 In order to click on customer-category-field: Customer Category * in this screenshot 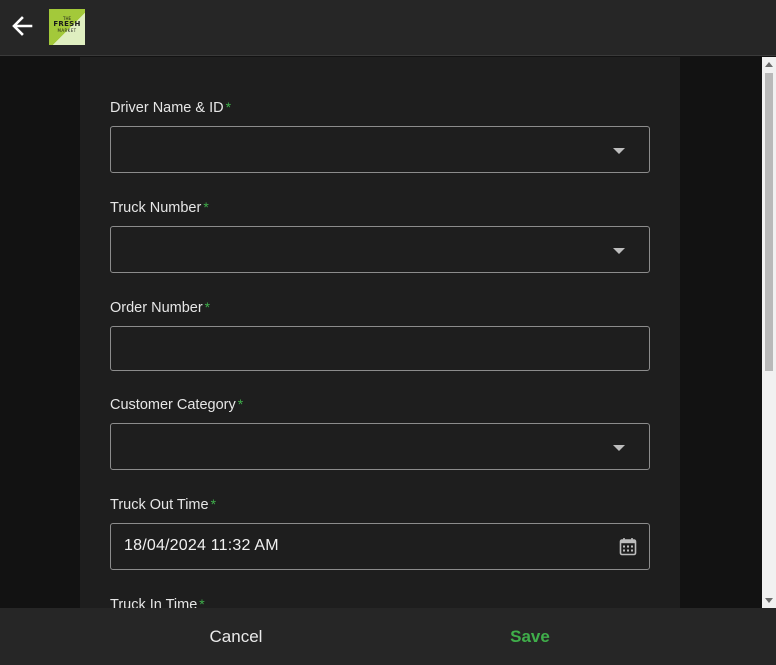, I will do `click(380, 432)`.